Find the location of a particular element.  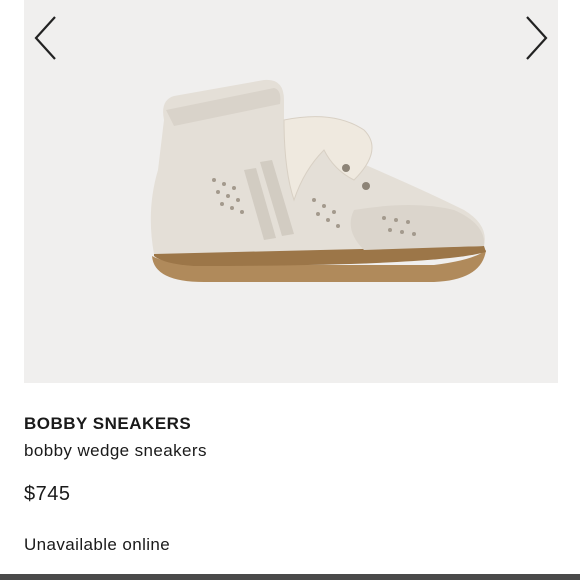

bottom-bar is located at coordinates (290, 577).